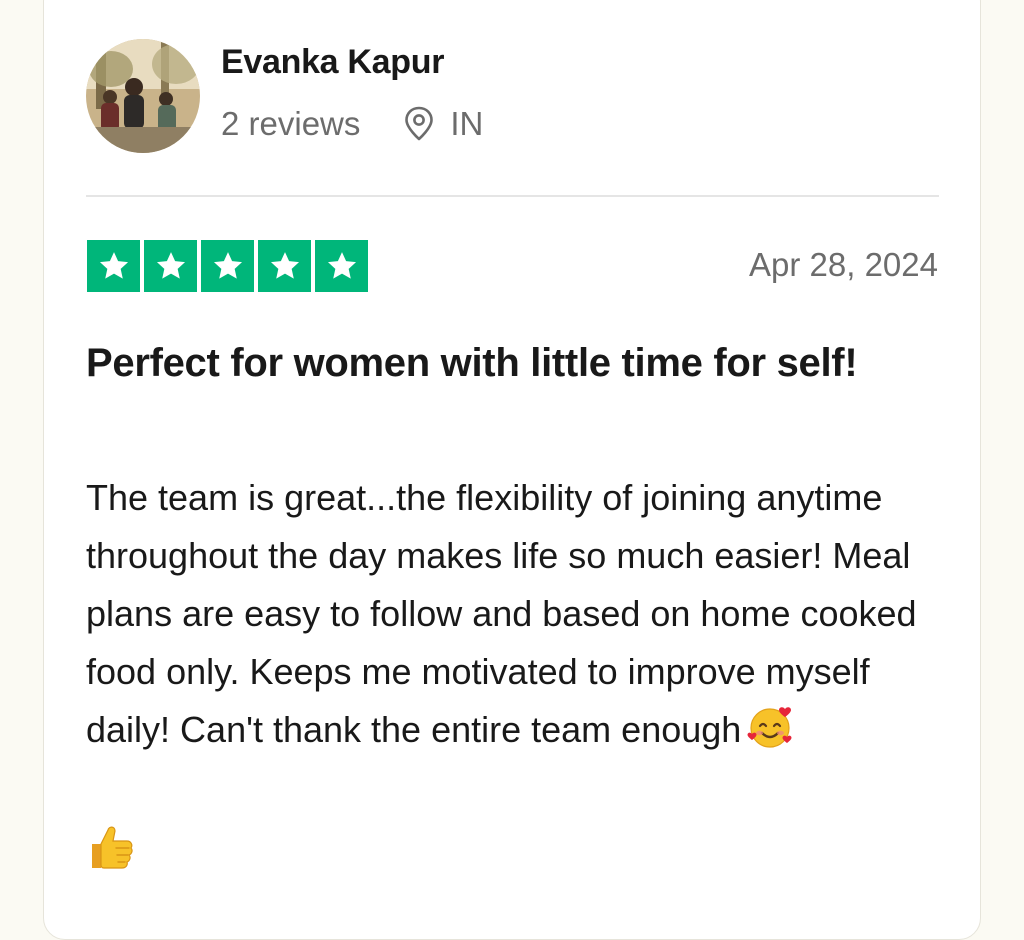  I want to click on reviewer-meta: 2 reviews IN, so click(352, 124).